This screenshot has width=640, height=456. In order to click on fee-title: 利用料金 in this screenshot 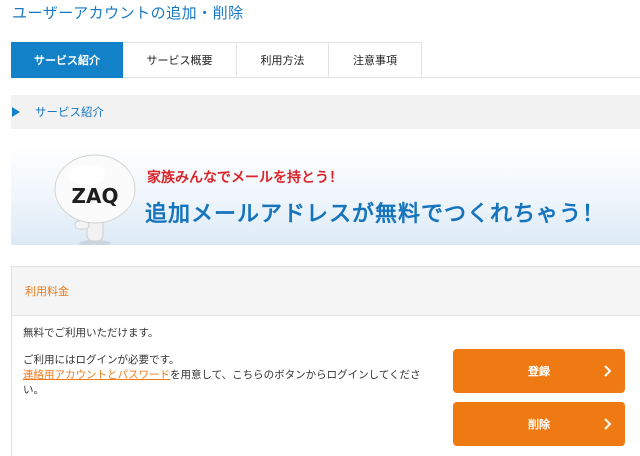, I will do `click(47, 291)`.